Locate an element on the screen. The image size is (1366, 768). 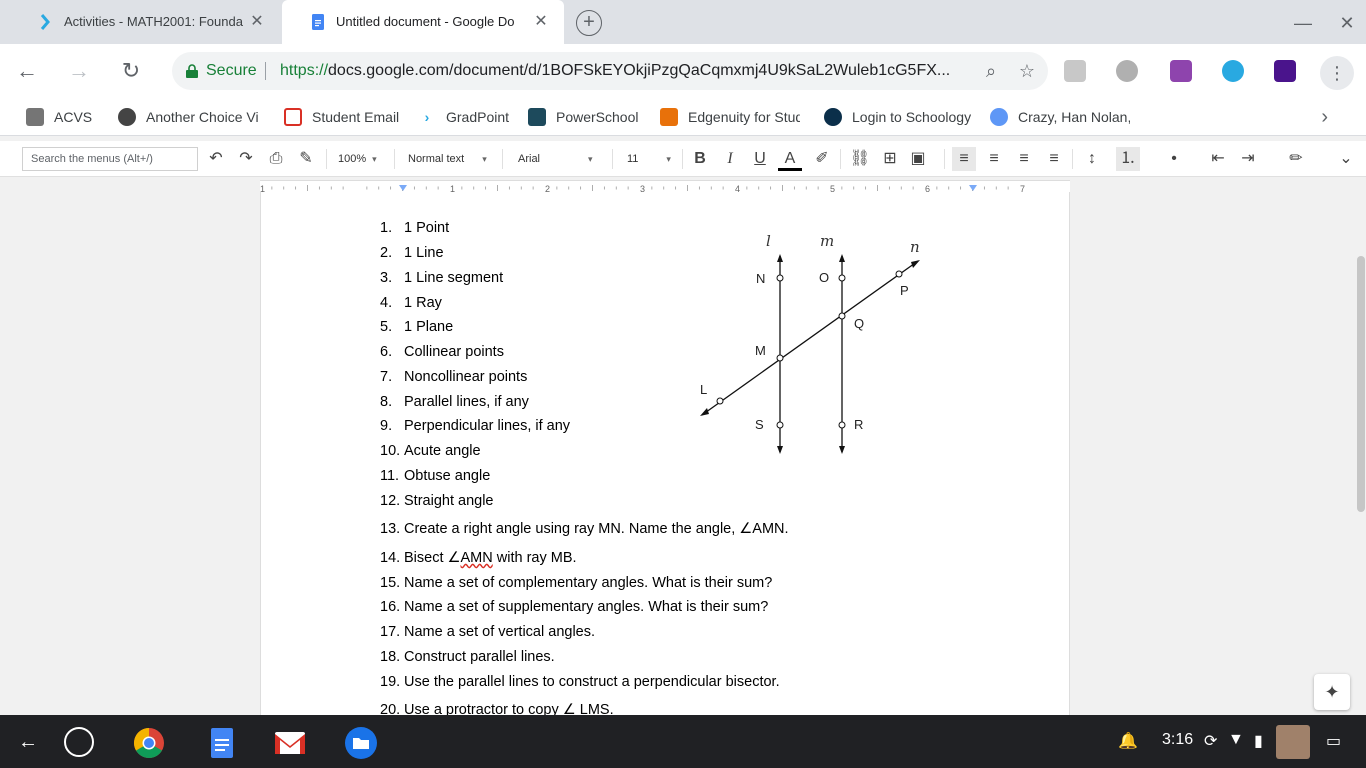
list-item: 6. Collinear points is located at coordinates (442, 352).